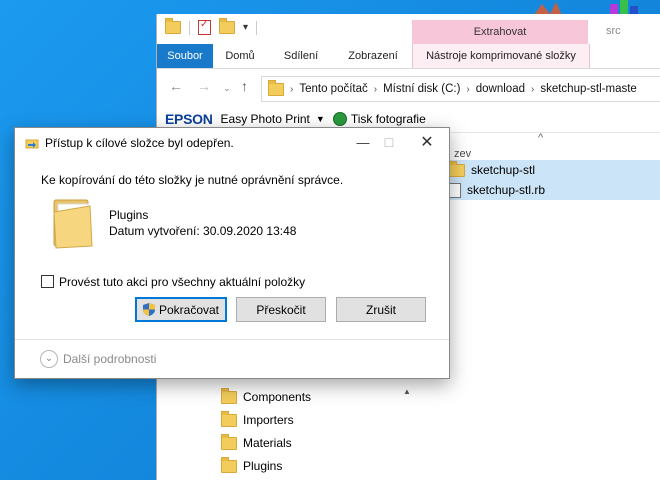  Describe the element at coordinates (554, 170) in the screenshot. I see `file-row: sketchup-stl` at that location.